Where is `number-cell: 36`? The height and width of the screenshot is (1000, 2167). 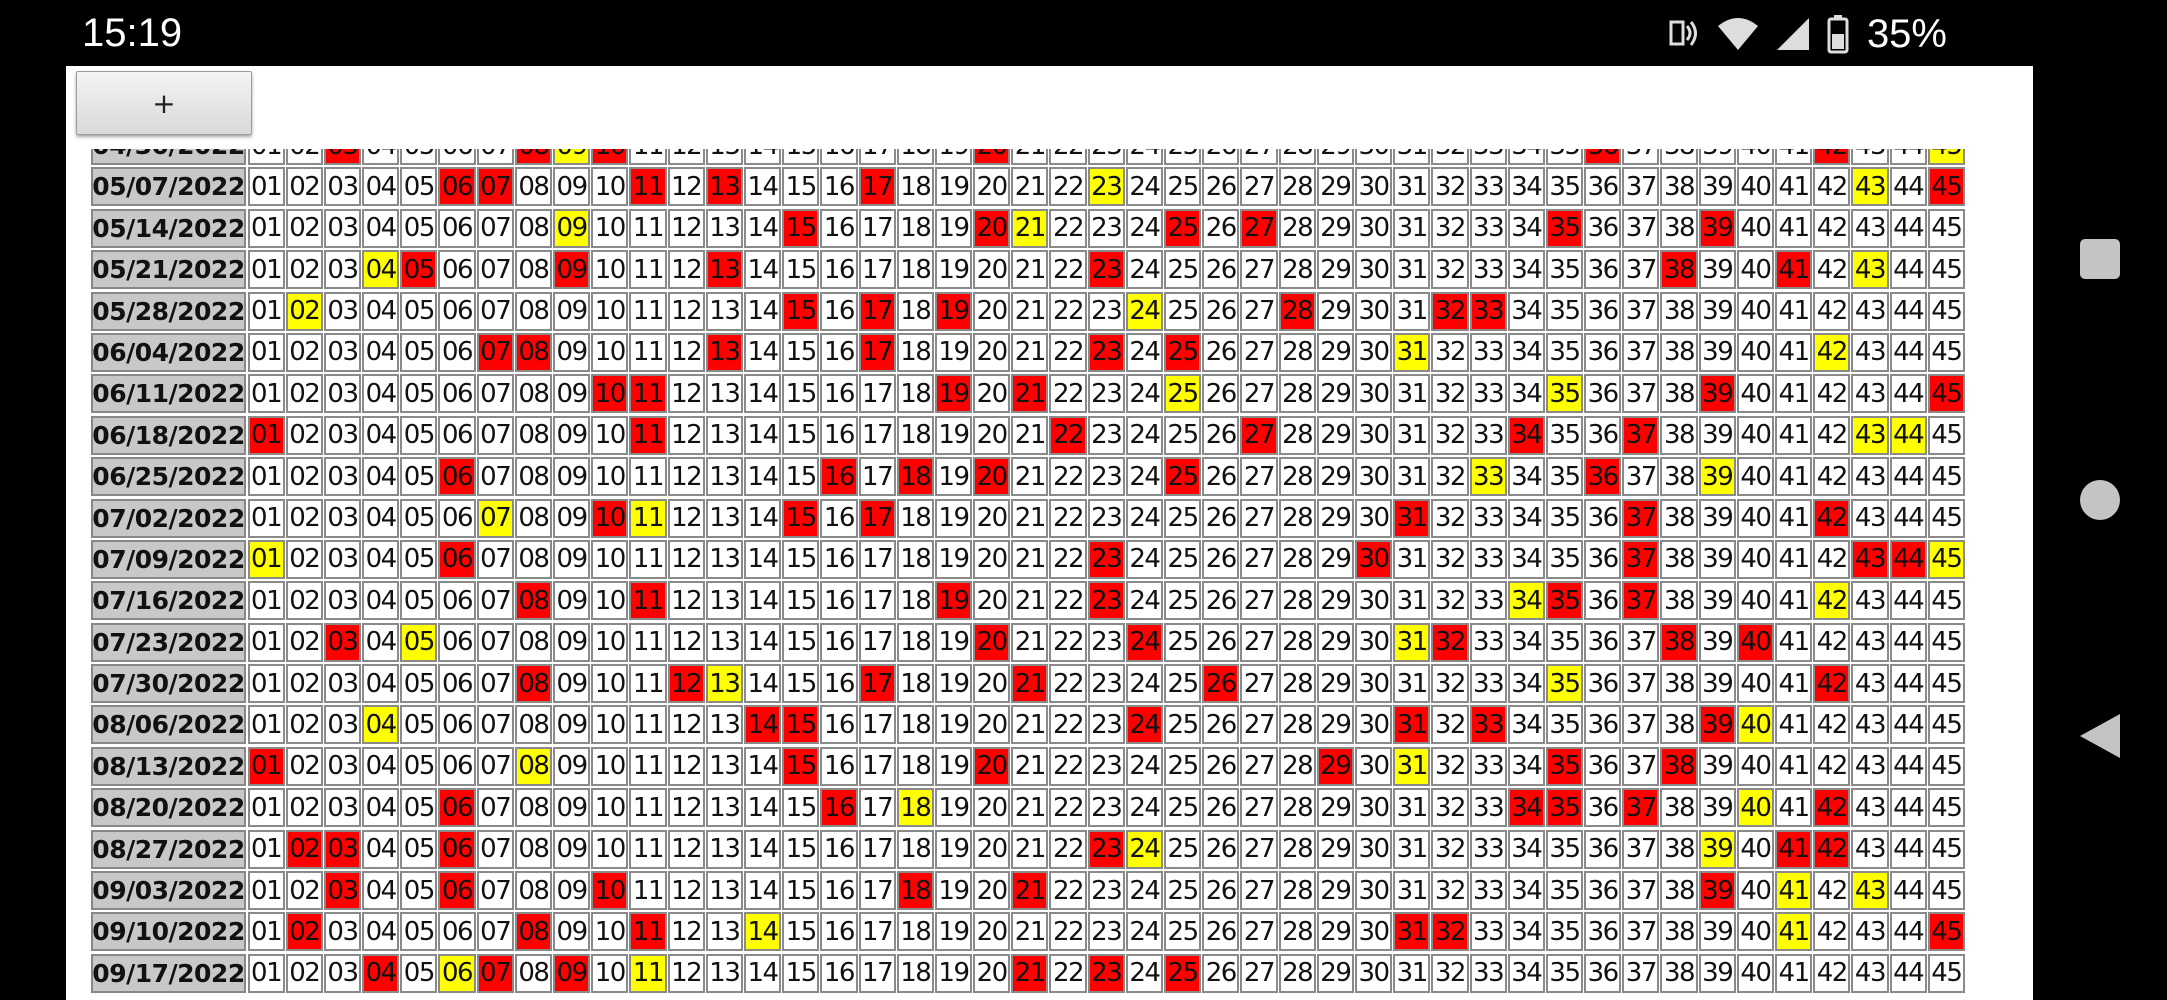
number-cell: 36 is located at coordinates (1603, 559).